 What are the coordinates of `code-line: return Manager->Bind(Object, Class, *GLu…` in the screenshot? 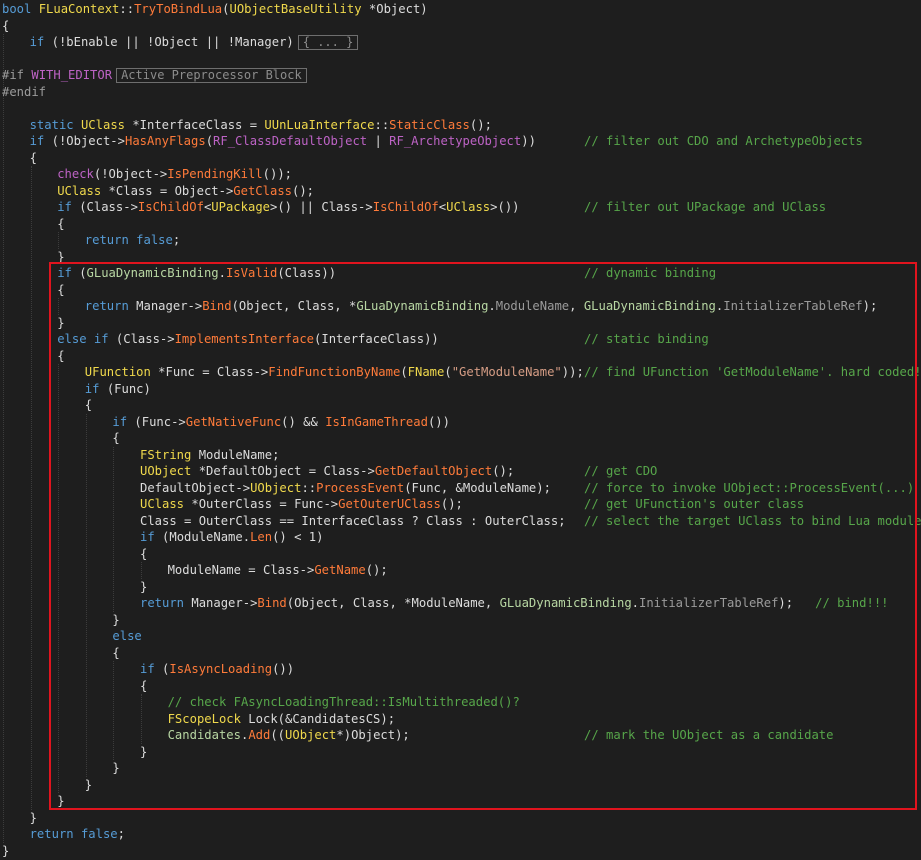 It's located at (481, 306).